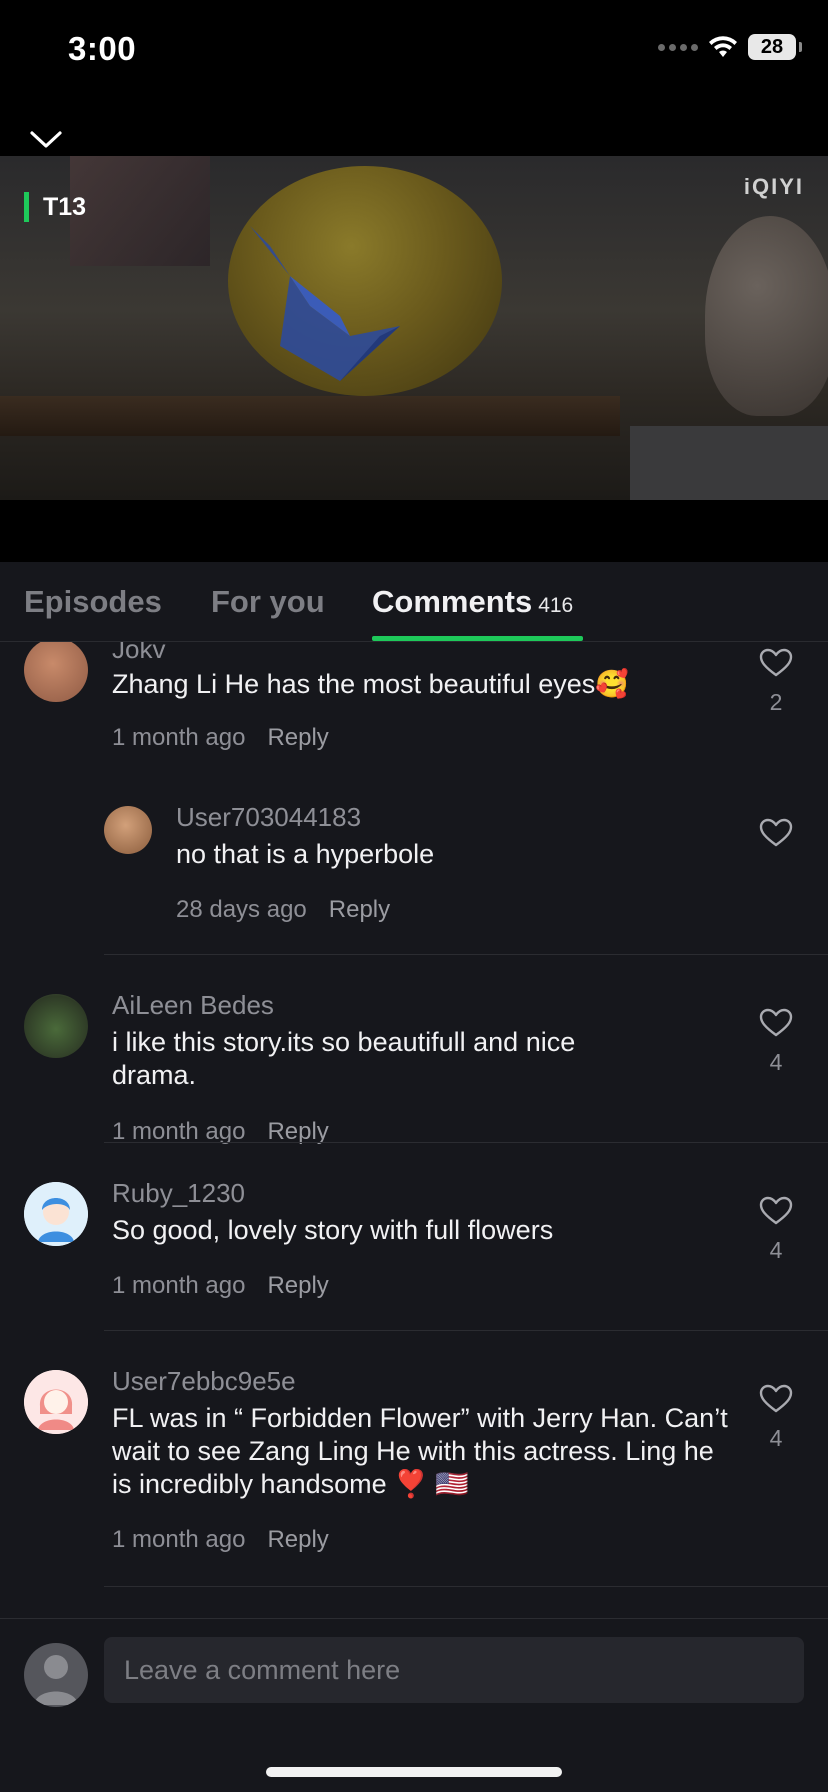 The height and width of the screenshot is (1792, 828). Describe the element at coordinates (452, 601) in the screenshot. I see `tab-comments-label: Comments` at that location.